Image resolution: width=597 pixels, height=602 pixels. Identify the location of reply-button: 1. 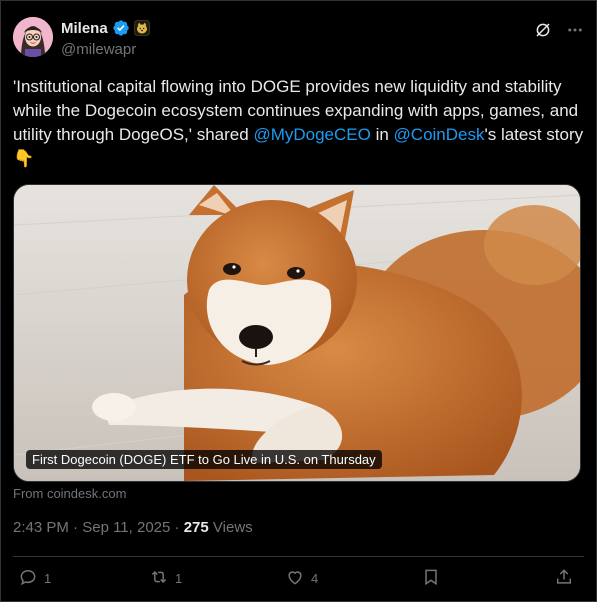
(34, 578).